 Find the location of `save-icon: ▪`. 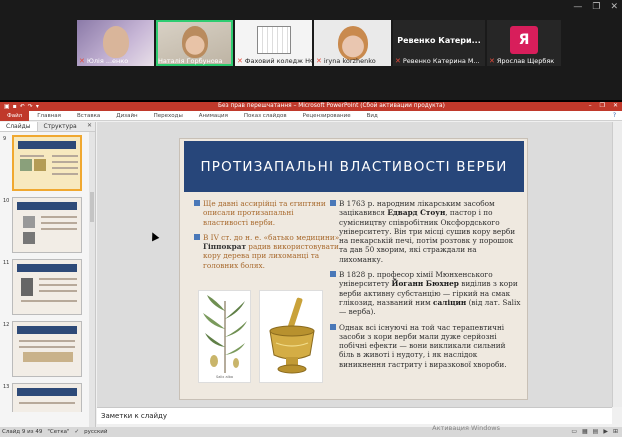

save-icon: ▪ is located at coordinates (15, 106).